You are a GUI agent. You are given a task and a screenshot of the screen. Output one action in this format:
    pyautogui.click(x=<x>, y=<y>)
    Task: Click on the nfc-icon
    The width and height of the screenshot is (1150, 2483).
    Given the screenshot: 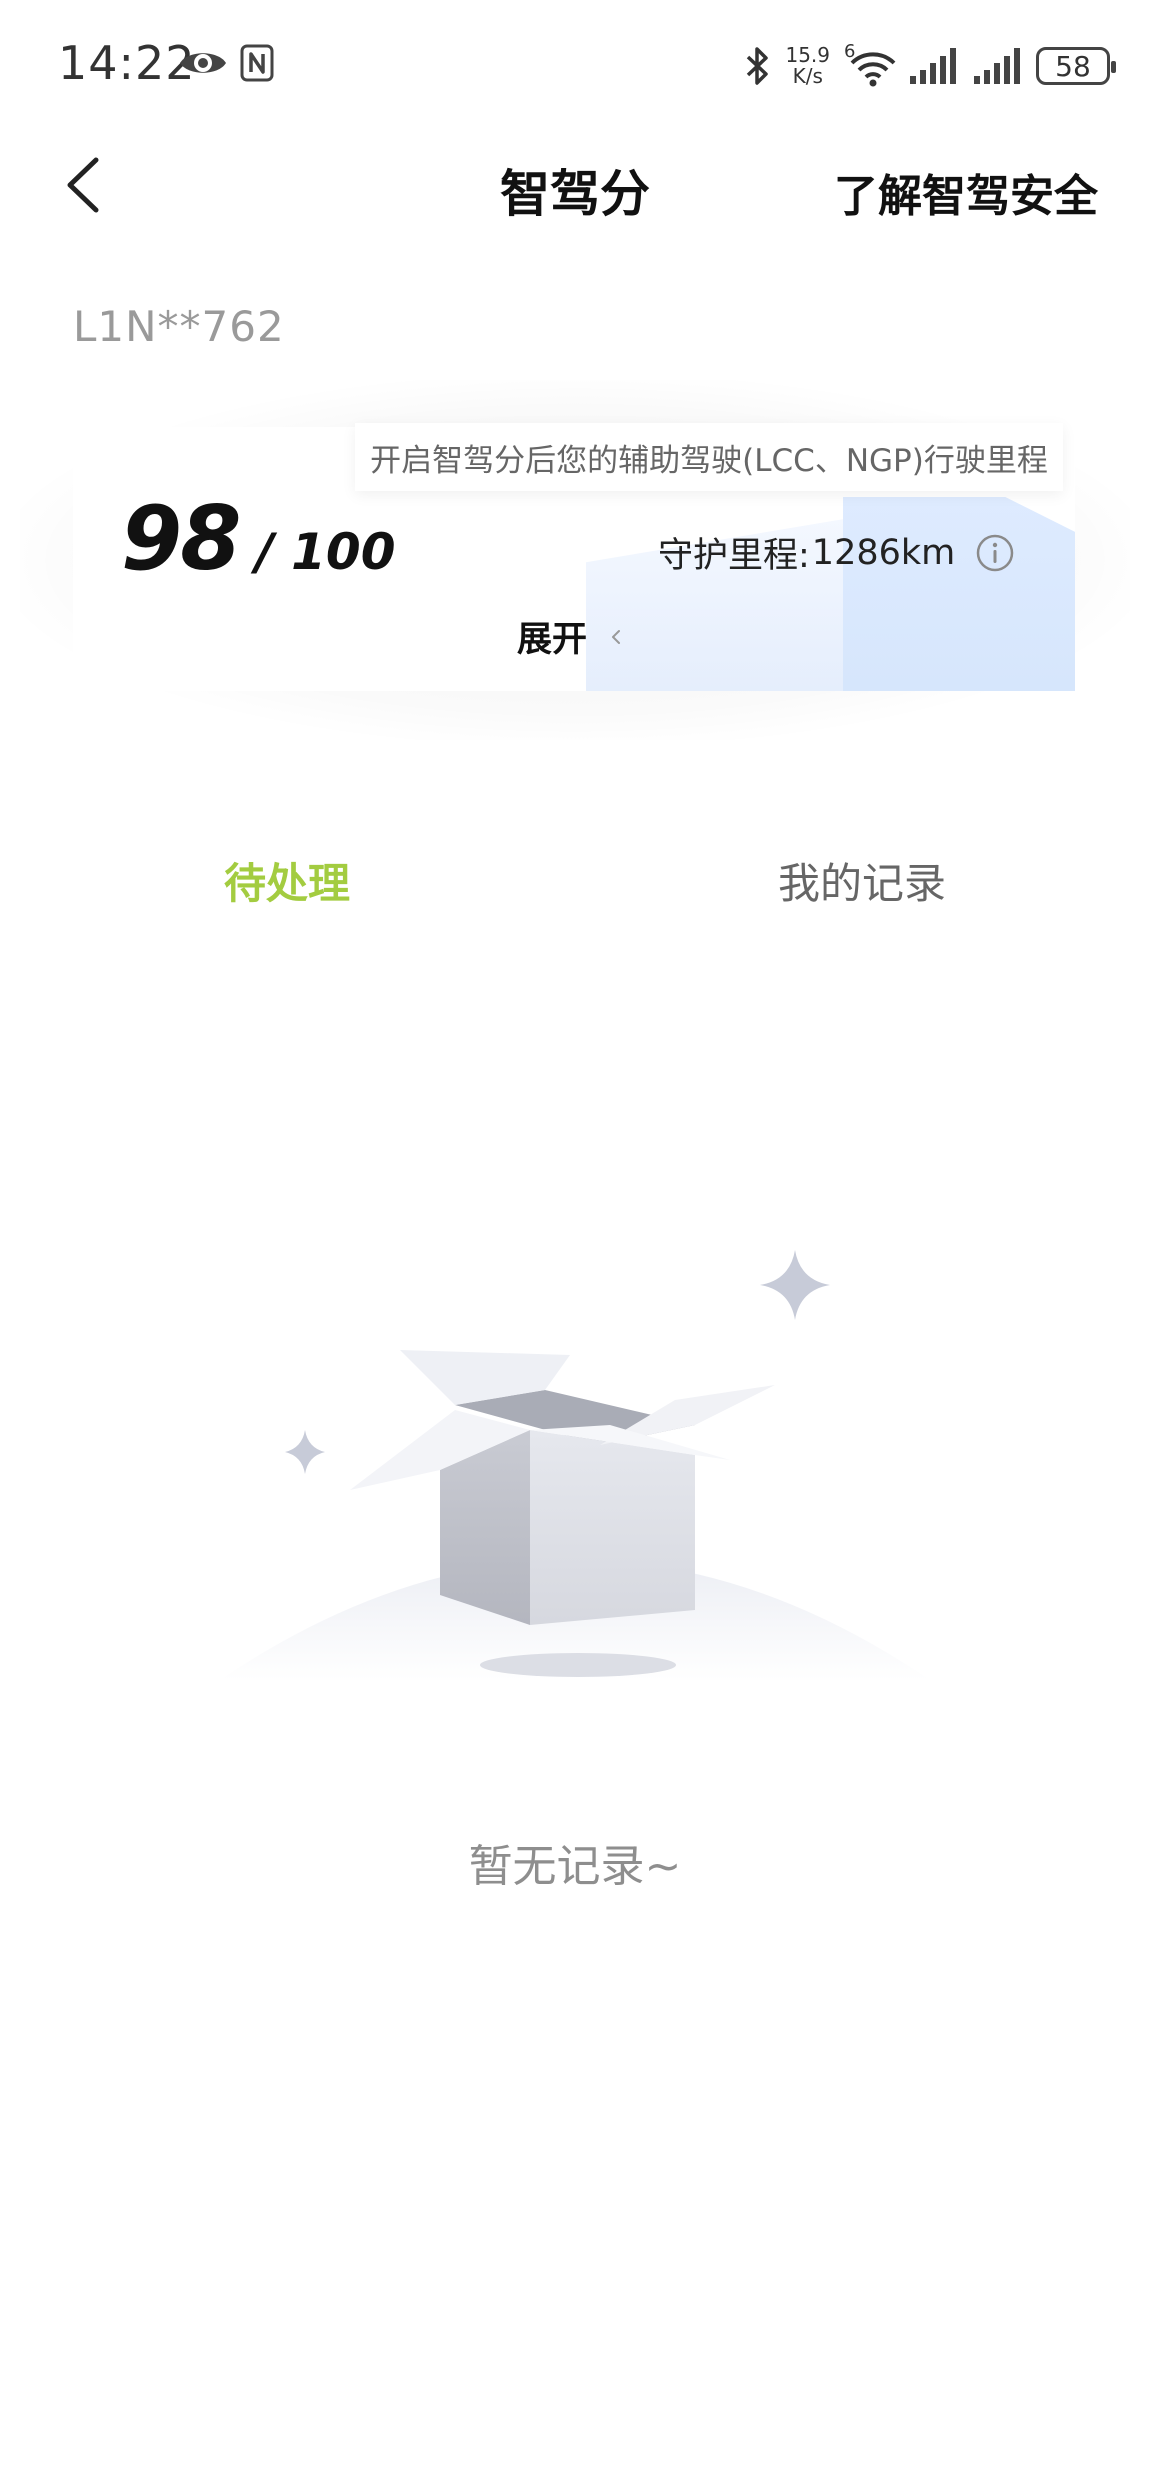 What is the action you would take?
    pyautogui.click(x=257, y=63)
    